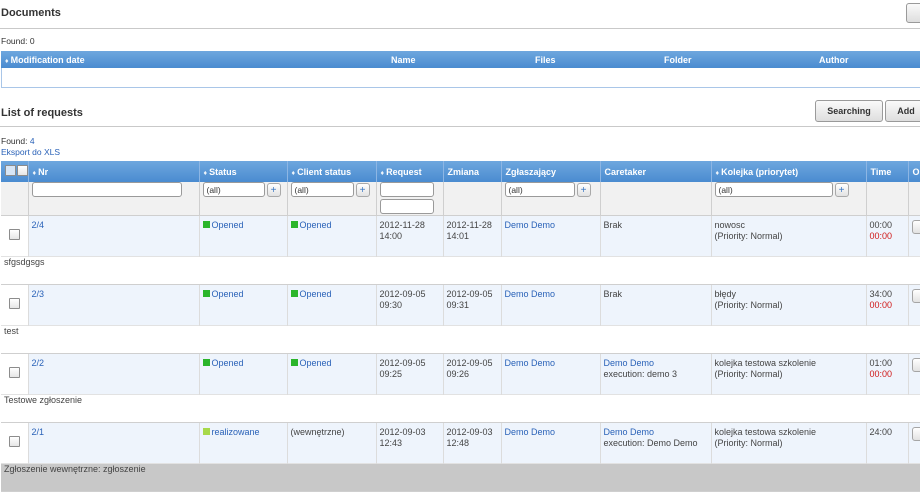 This screenshot has height=500, width=920. I want to click on queue: nowosc, so click(730, 225).